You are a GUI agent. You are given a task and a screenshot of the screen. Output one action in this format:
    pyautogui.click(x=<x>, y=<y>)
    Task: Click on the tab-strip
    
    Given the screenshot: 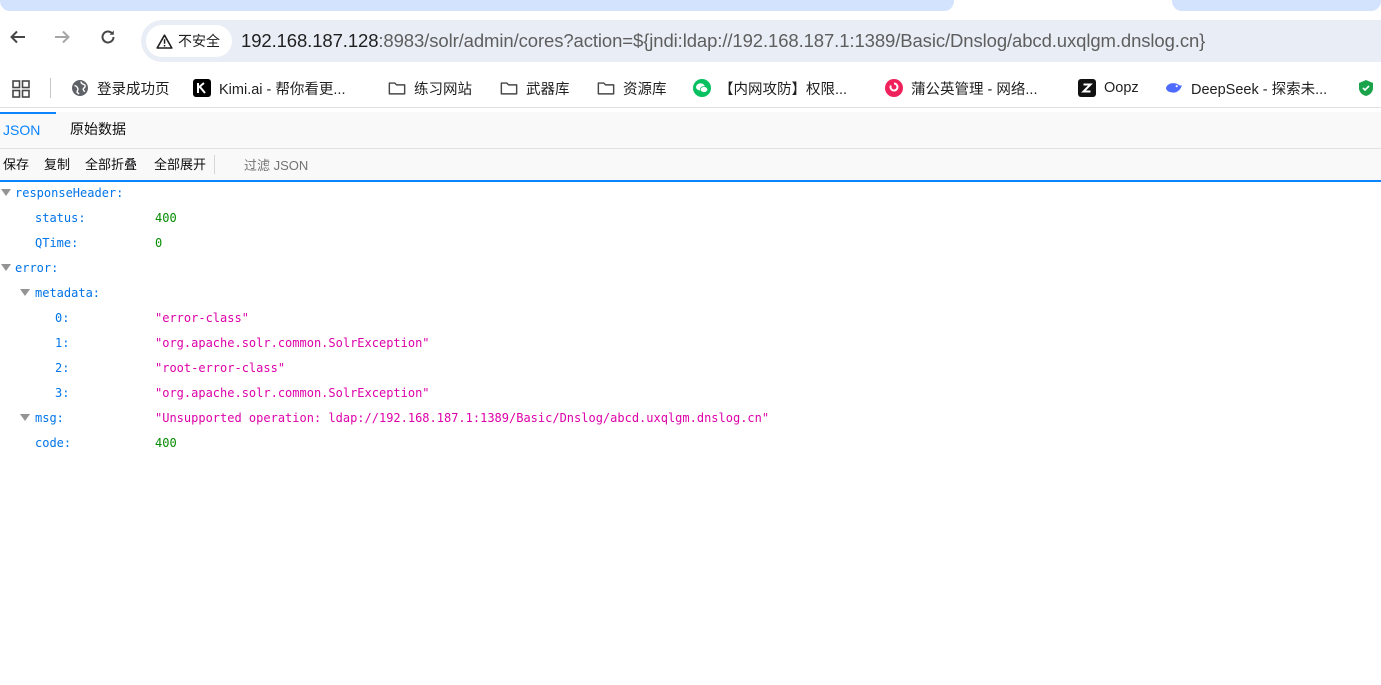 What is the action you would take?
    pyautogui.click(x=690, y=6)
    